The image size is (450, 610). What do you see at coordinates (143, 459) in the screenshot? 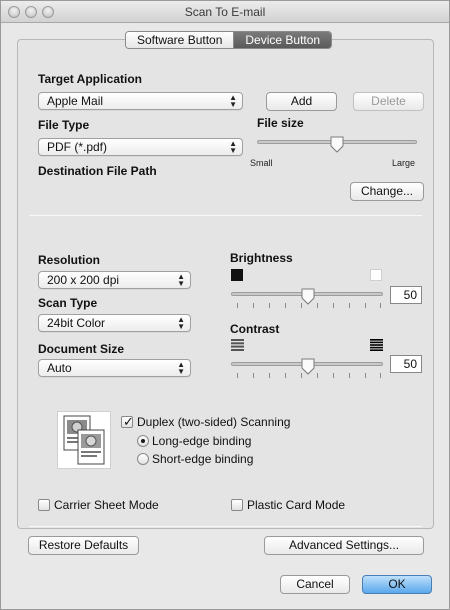
I see `short-edge-binding-radio` at bounding box center [143, 459].